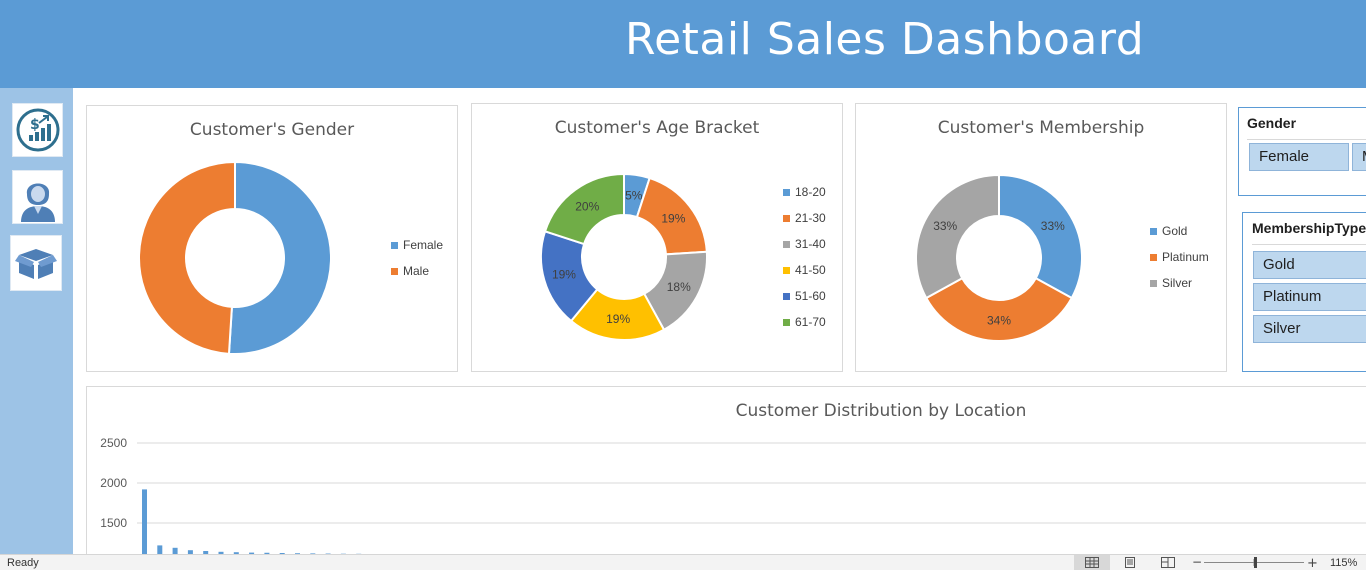 This screenshot has width=1366, height=570. I want to click on legend-item-61-70: 61-70, so click(804, 328).